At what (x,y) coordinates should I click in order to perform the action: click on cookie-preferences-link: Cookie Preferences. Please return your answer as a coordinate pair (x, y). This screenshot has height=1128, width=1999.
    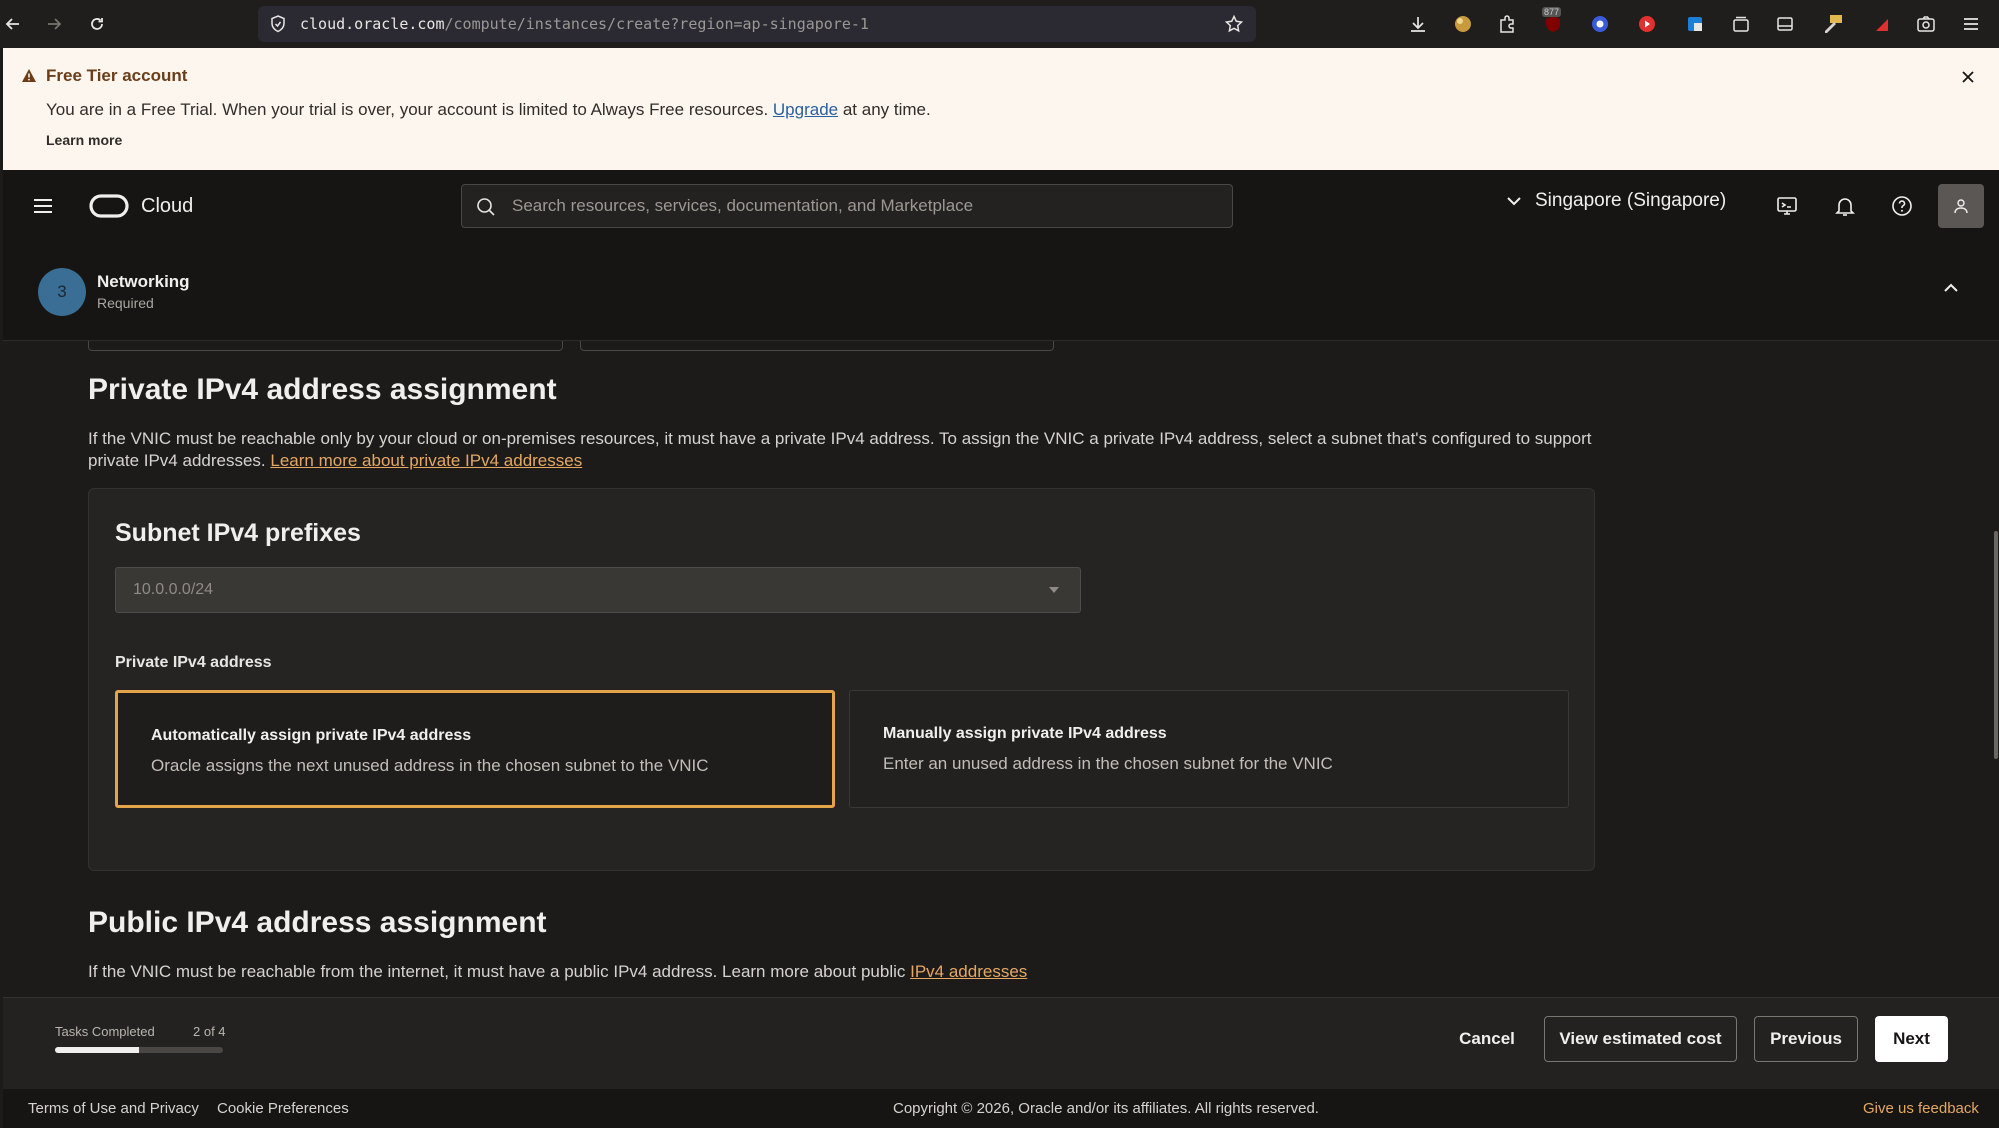
    Looking at the image, I should click on (283, 1108).